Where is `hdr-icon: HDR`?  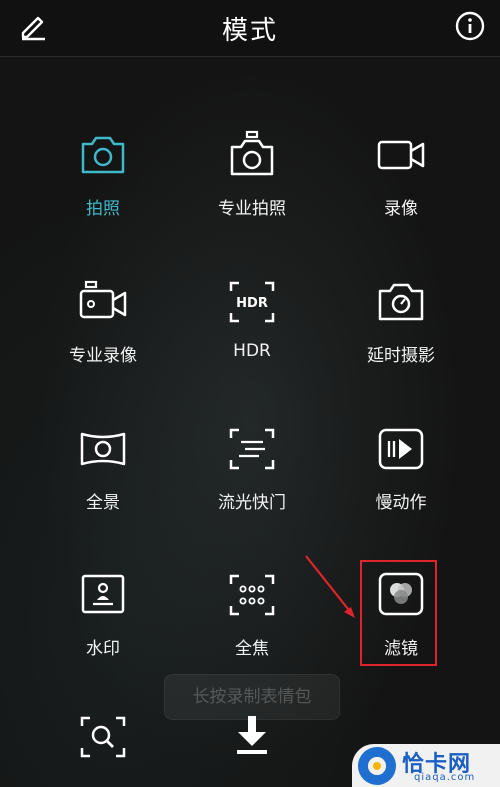 hdr-icon: HDR is located at coordinates (252, 302).